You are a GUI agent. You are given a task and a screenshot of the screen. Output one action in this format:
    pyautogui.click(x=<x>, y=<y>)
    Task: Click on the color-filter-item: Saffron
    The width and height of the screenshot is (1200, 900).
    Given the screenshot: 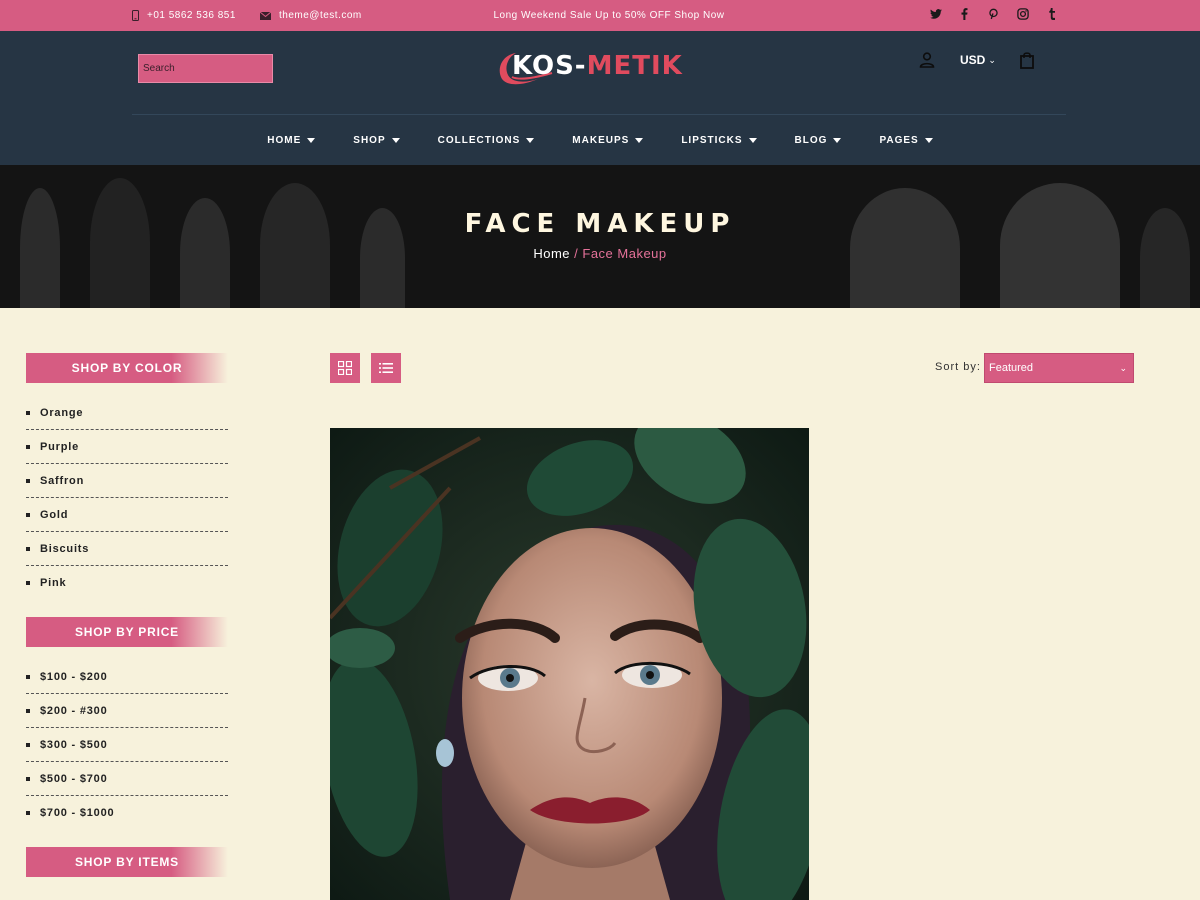 What is the action you would take?
    pyautogui.click(x=127, y=481)
    